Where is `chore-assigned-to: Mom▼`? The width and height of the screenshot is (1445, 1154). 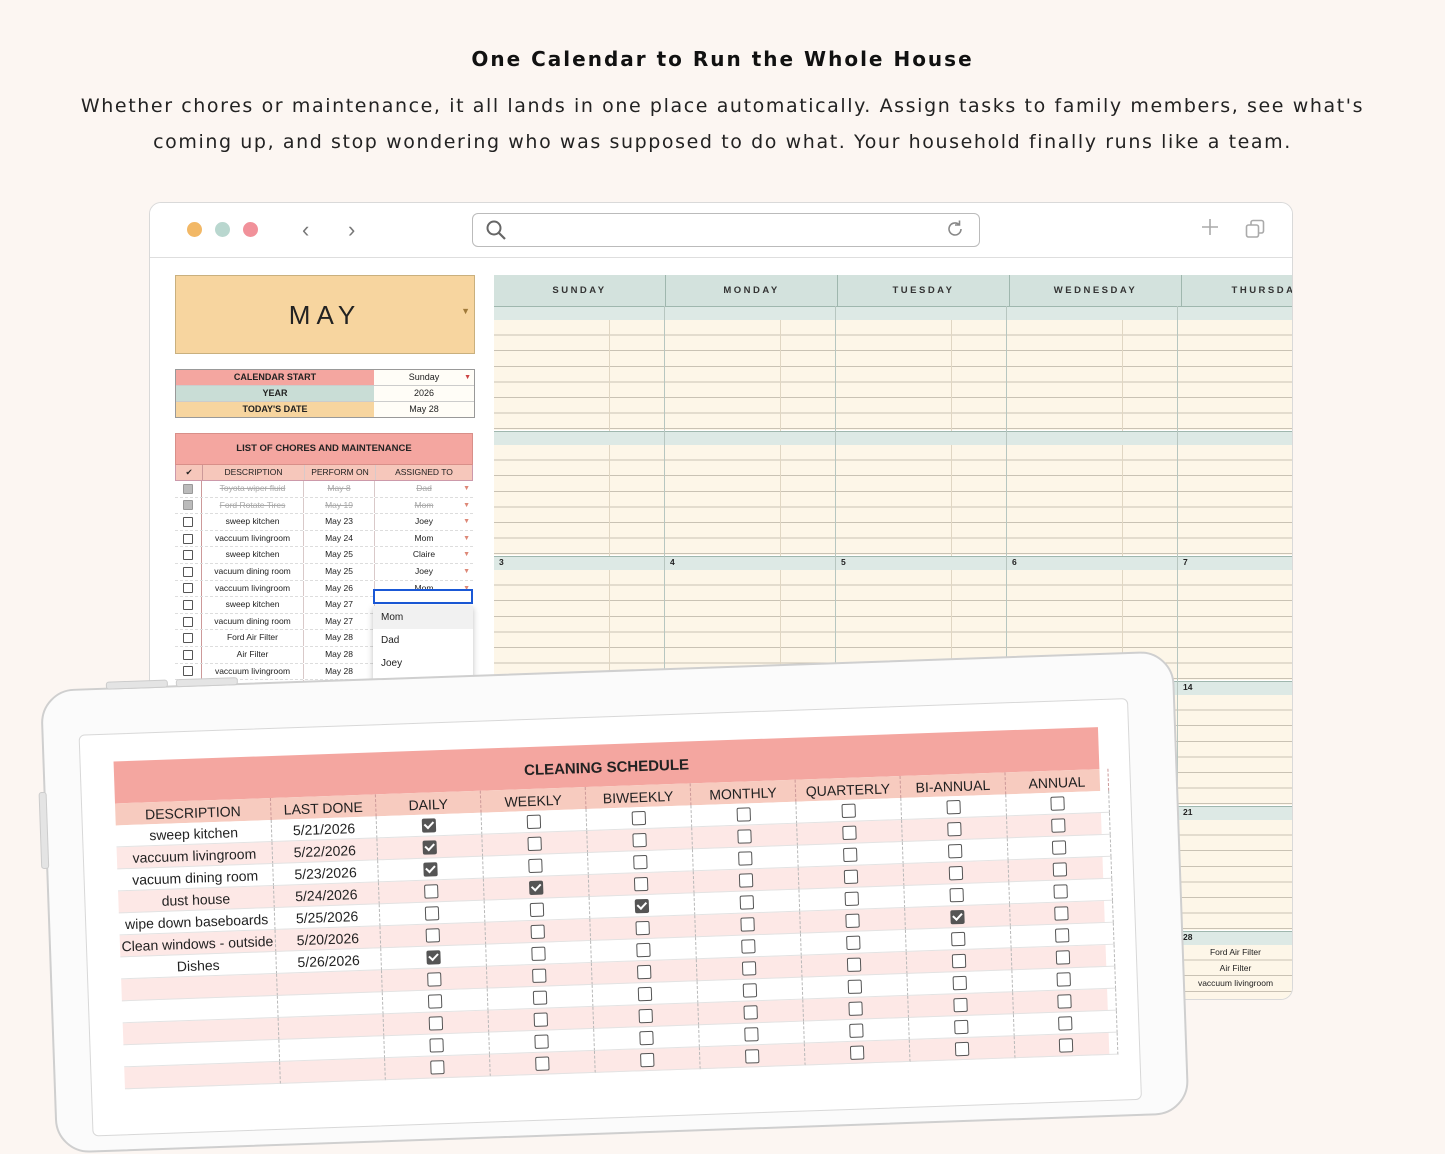 chore-assigned-to: Mom▼ is located at coordinates (424, 539).